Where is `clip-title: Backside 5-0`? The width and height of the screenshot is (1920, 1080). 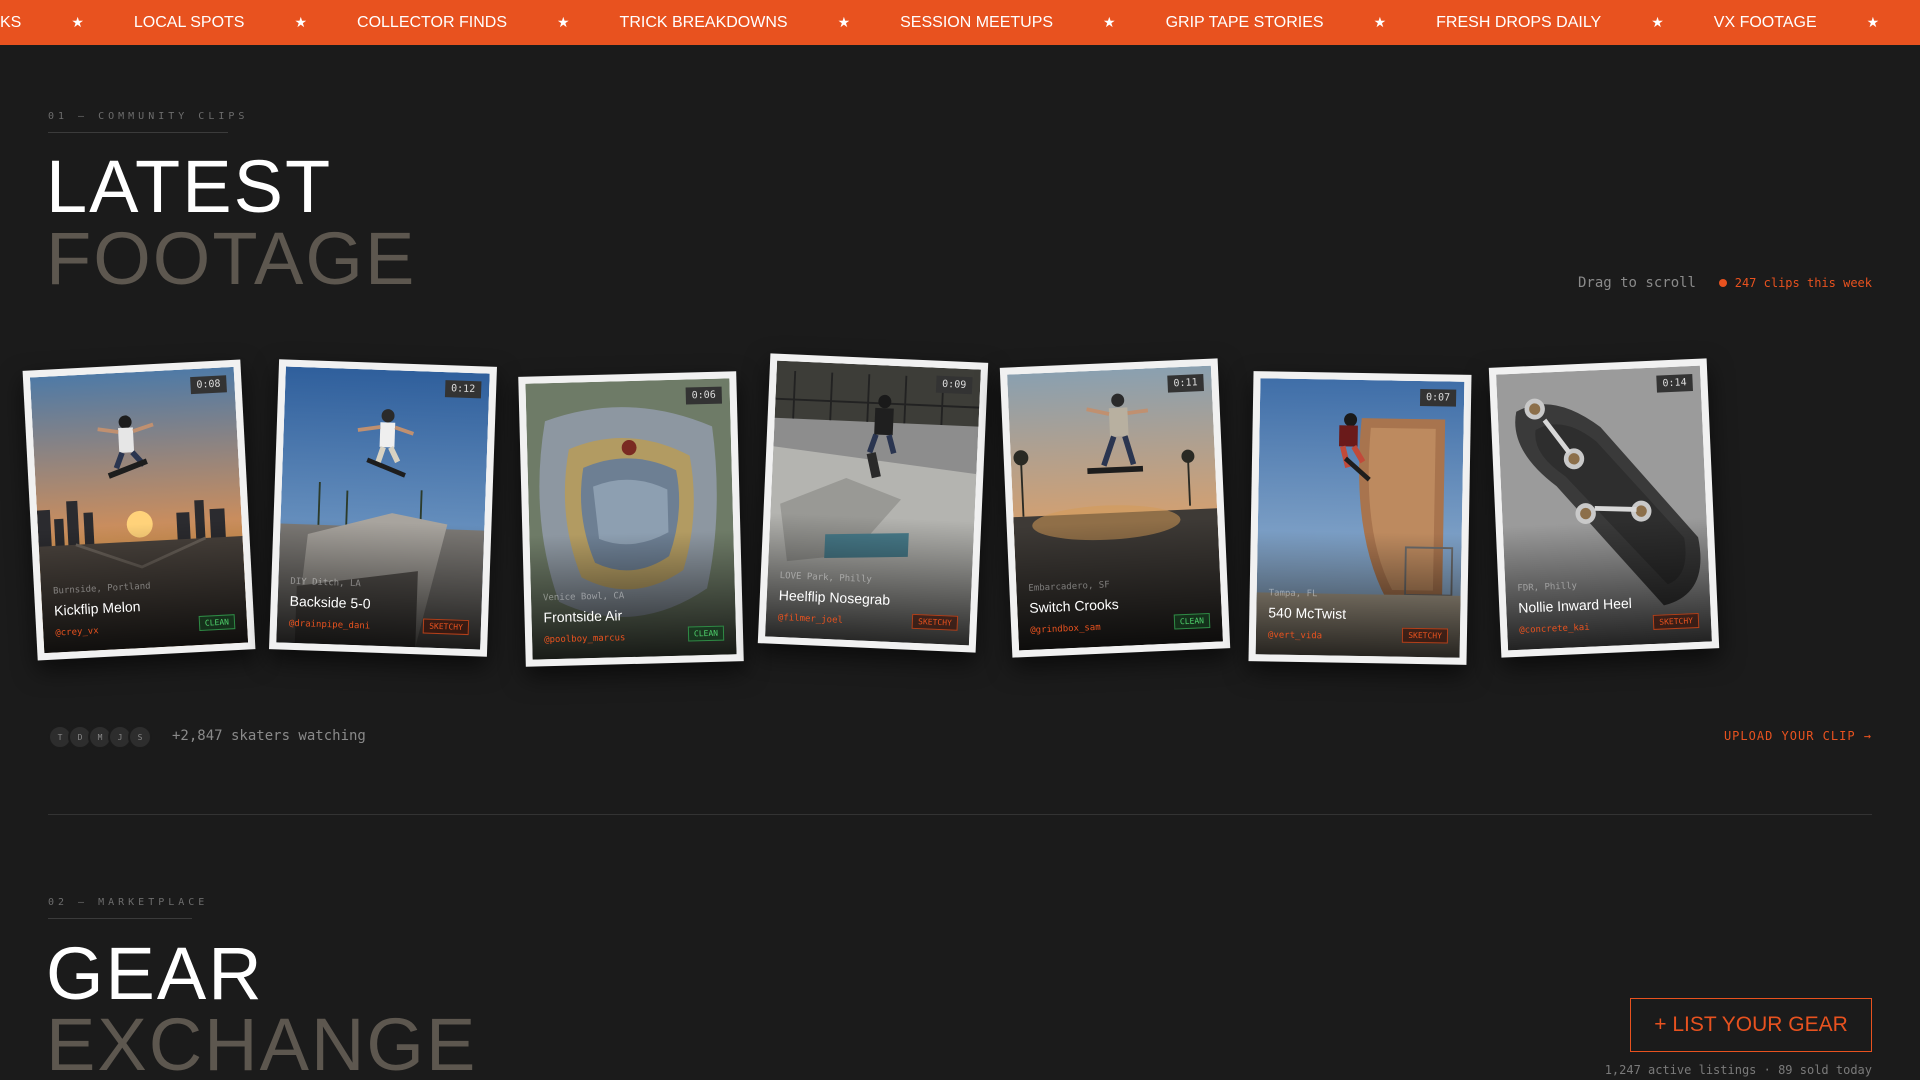
clip-title: Backside 5-0 is located at coordinates (330, 602).